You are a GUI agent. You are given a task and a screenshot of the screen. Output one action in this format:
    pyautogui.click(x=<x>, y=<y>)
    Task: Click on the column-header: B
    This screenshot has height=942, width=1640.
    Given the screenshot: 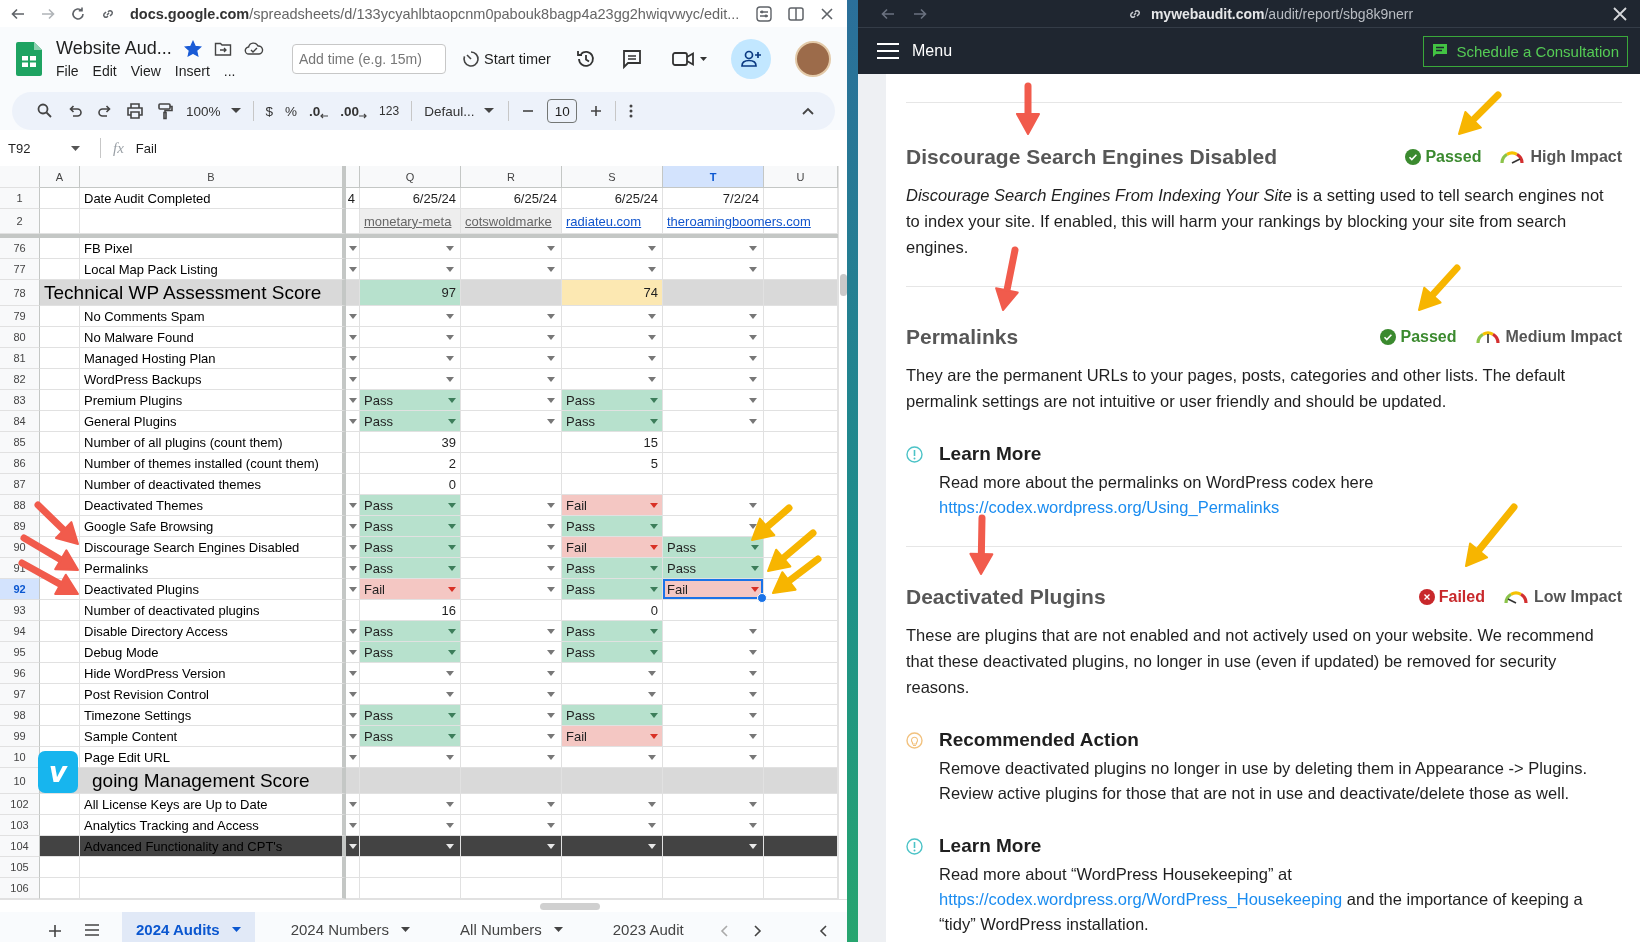 What is the action you would take?
    pyautogui.click(x=213, y=177)
    